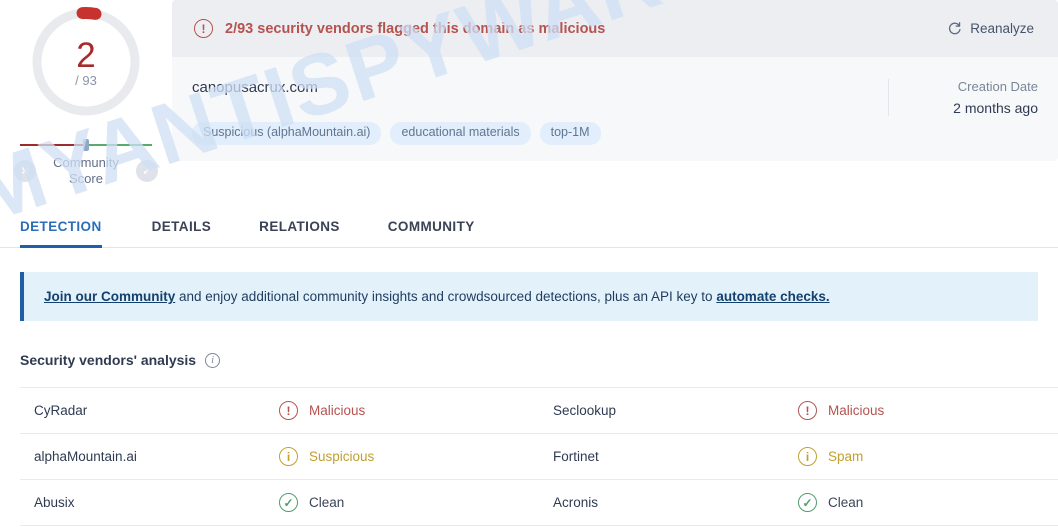  I want to click on donut-center-labels: 2 / 93, so click(86, 62).